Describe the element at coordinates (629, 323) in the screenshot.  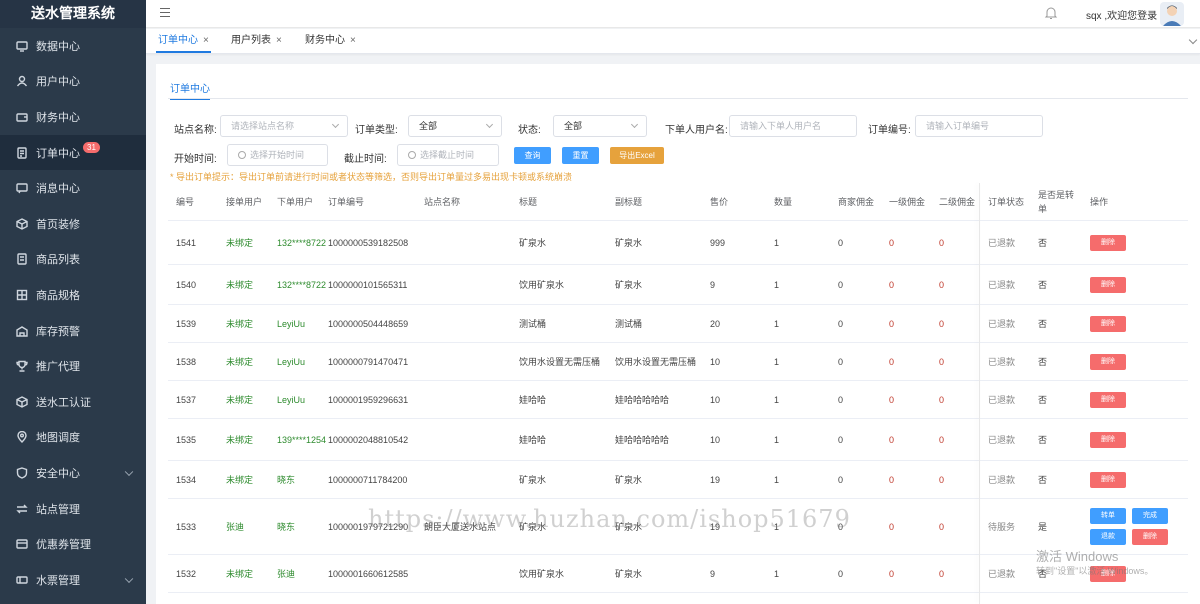
I see `cell-subtitle: 测试桶` at that location.